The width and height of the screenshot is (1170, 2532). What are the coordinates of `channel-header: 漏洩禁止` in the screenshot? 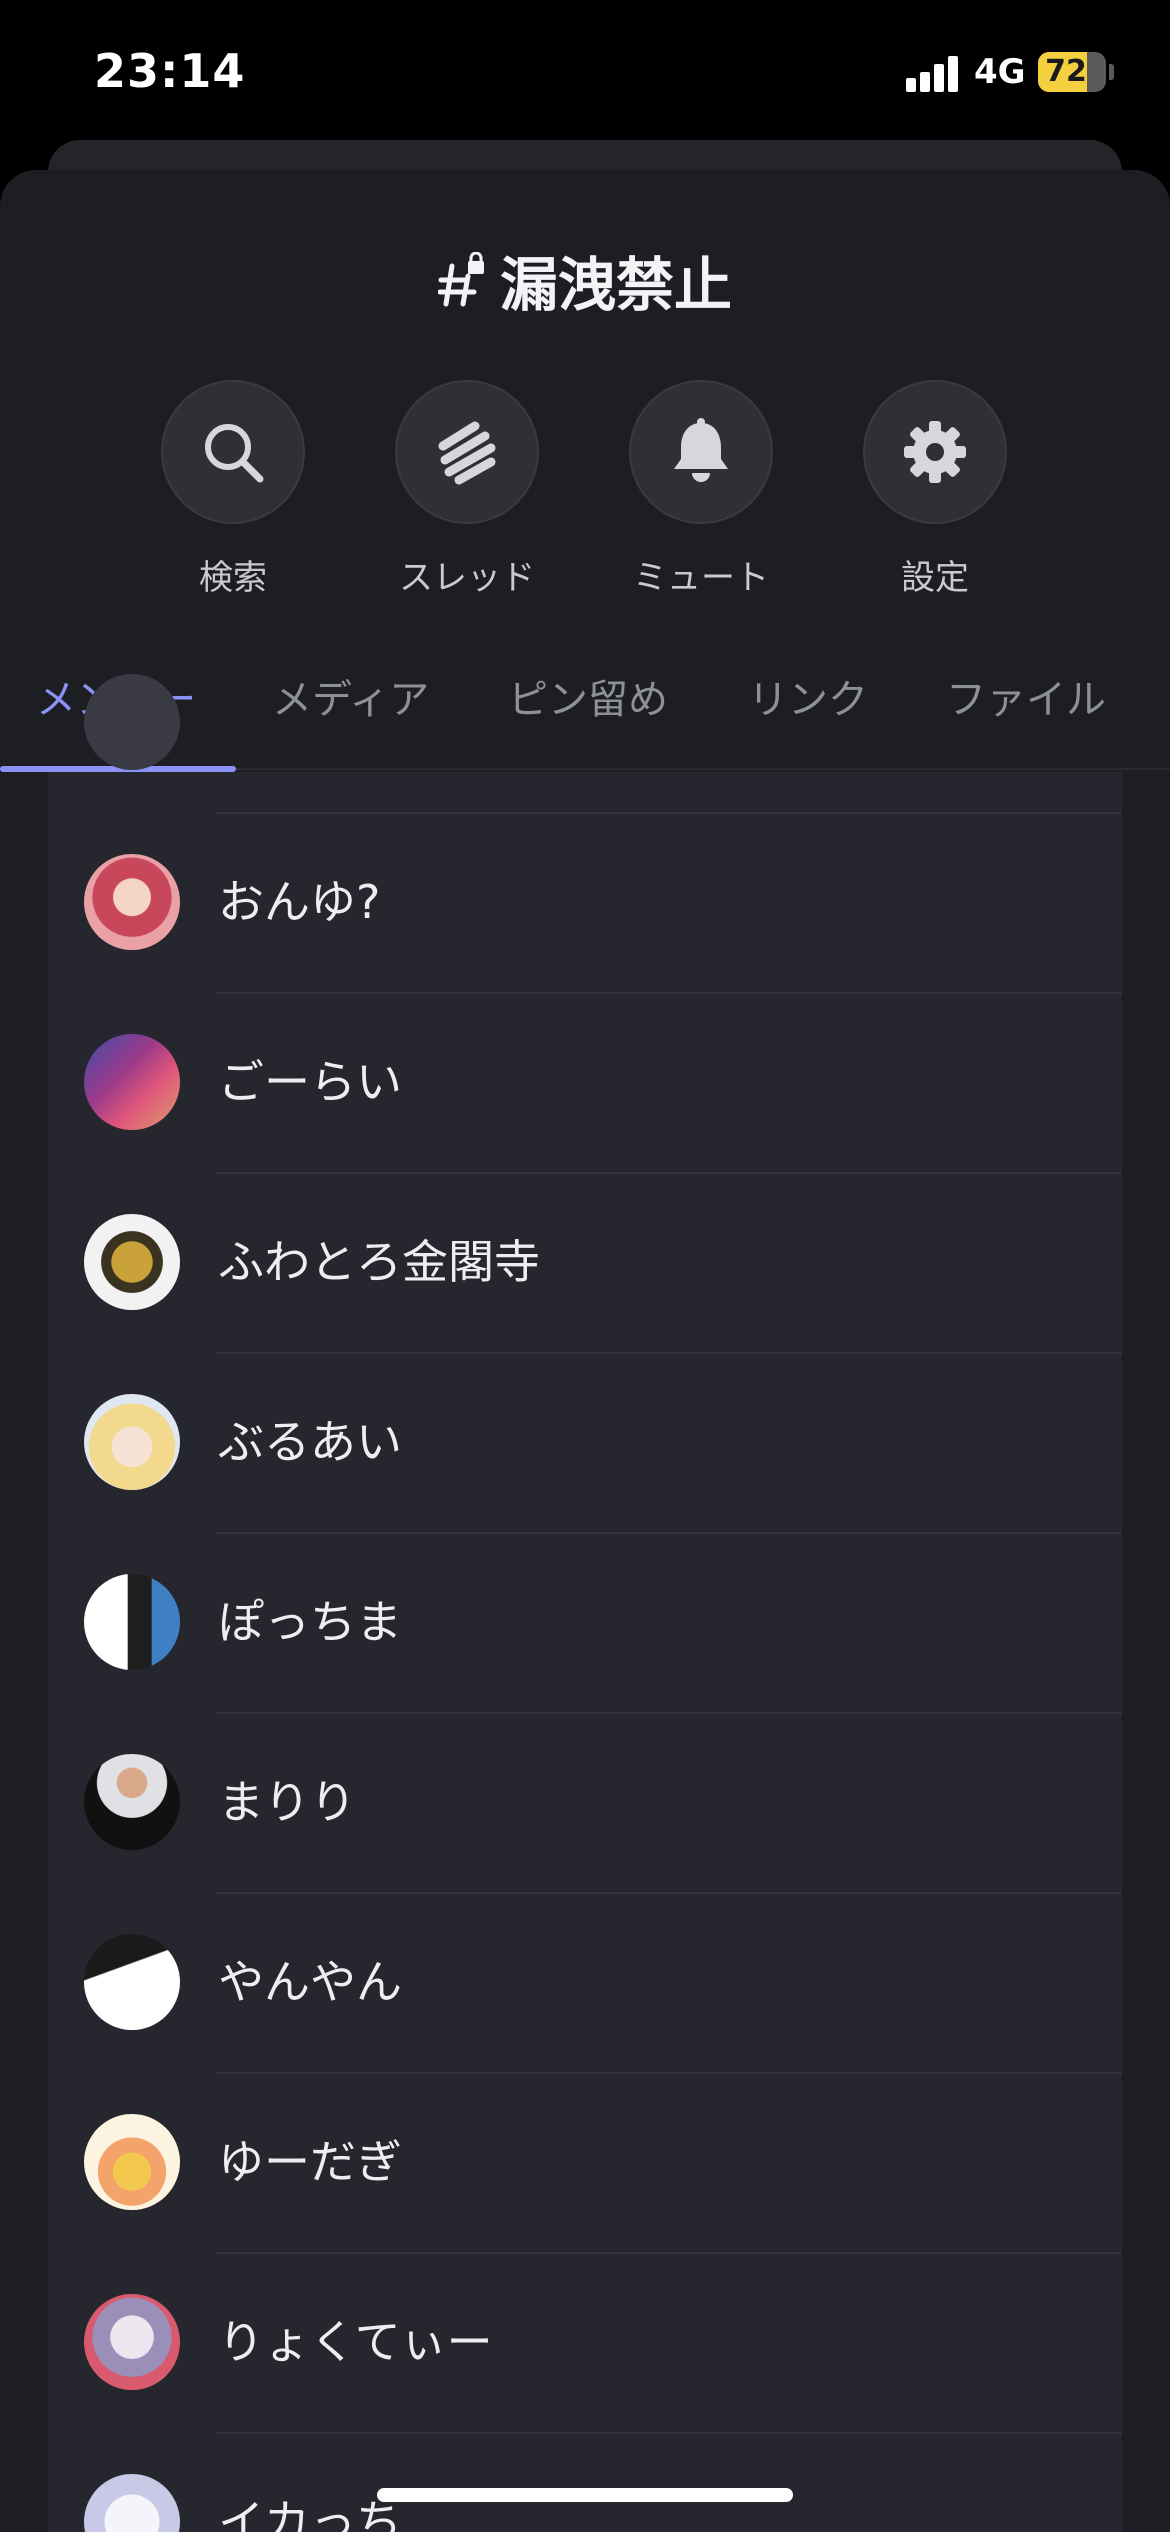 It's located at (585, 280).